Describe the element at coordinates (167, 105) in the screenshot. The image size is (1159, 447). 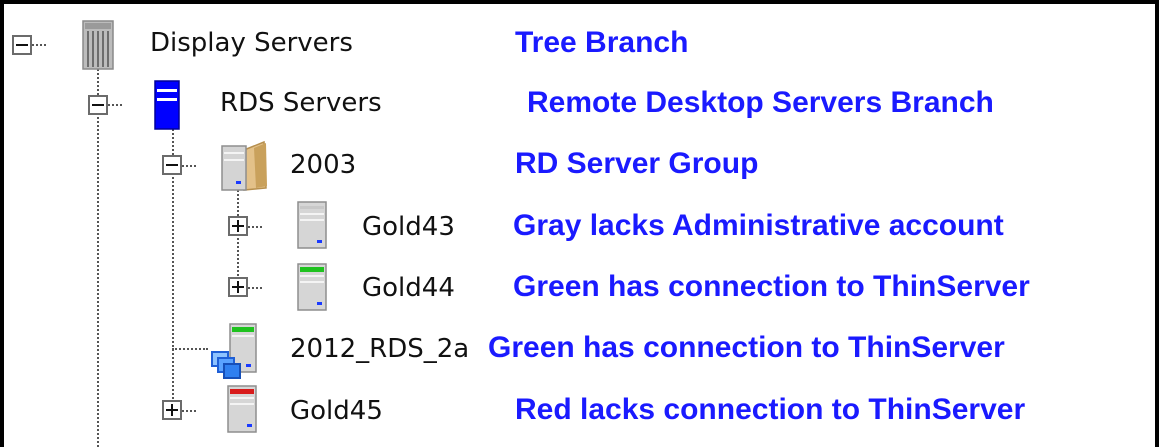
I see `server-blue-icon` at that location.